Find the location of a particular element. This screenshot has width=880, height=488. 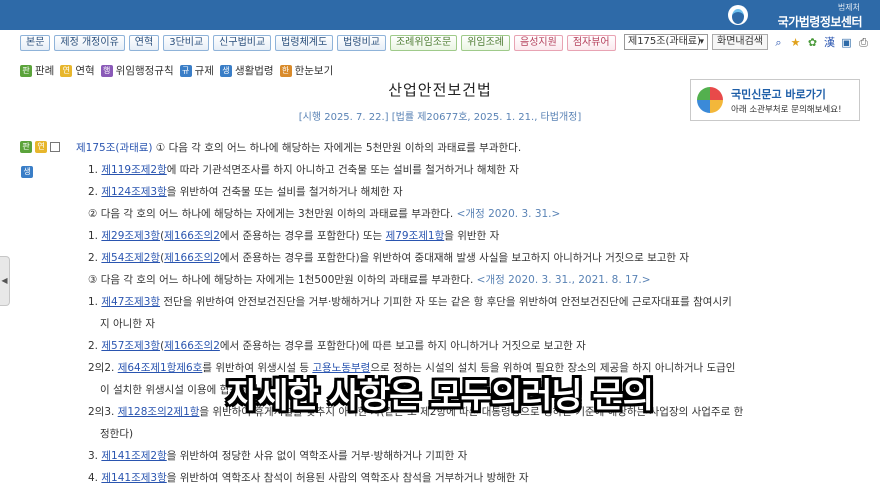

brand-name: 국가법령정보센터 is located at coordinates (820, 22).